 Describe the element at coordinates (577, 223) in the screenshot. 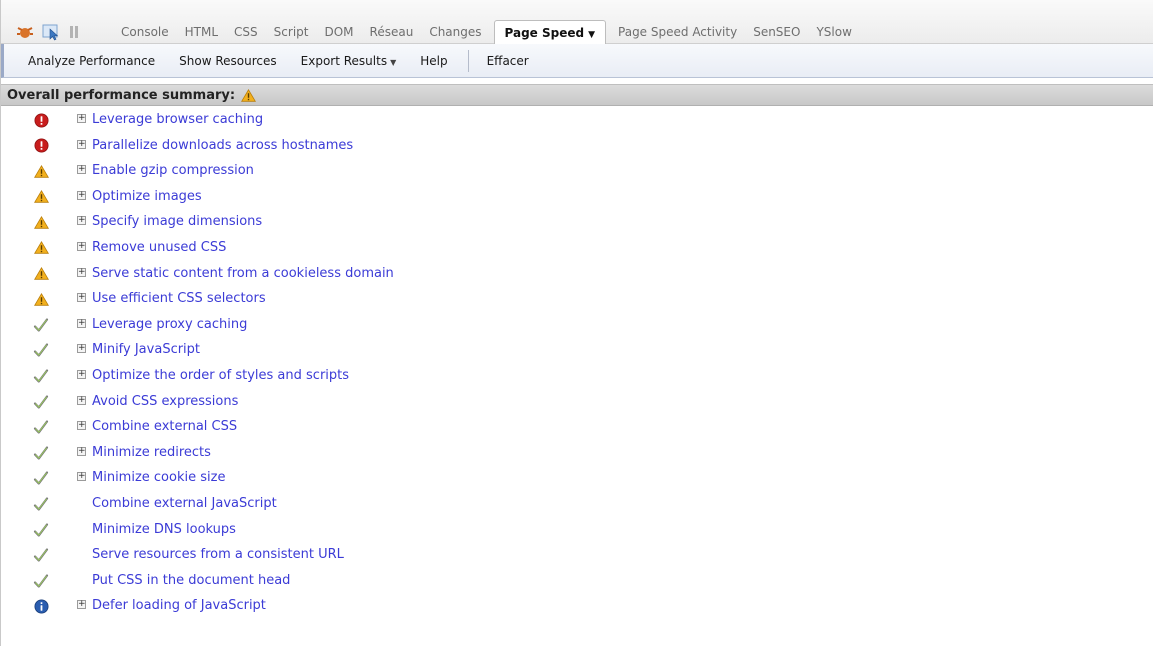

I see `rule-row: + Specify image dimensions` at that location.